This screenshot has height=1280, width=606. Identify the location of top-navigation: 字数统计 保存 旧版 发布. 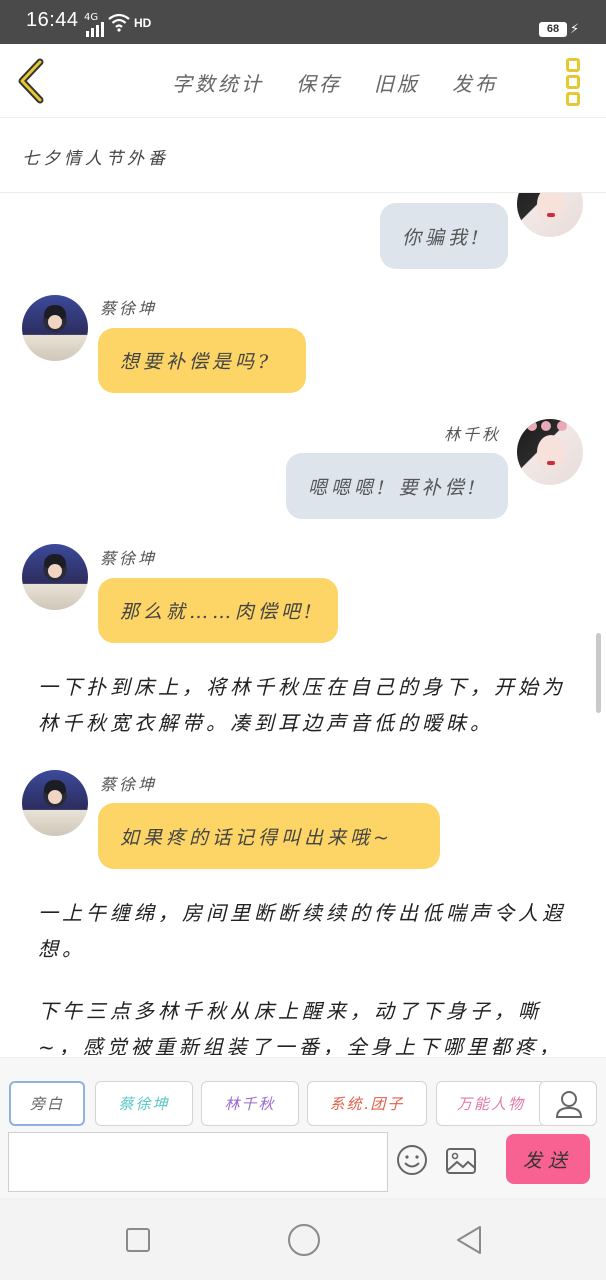
(303, 81).